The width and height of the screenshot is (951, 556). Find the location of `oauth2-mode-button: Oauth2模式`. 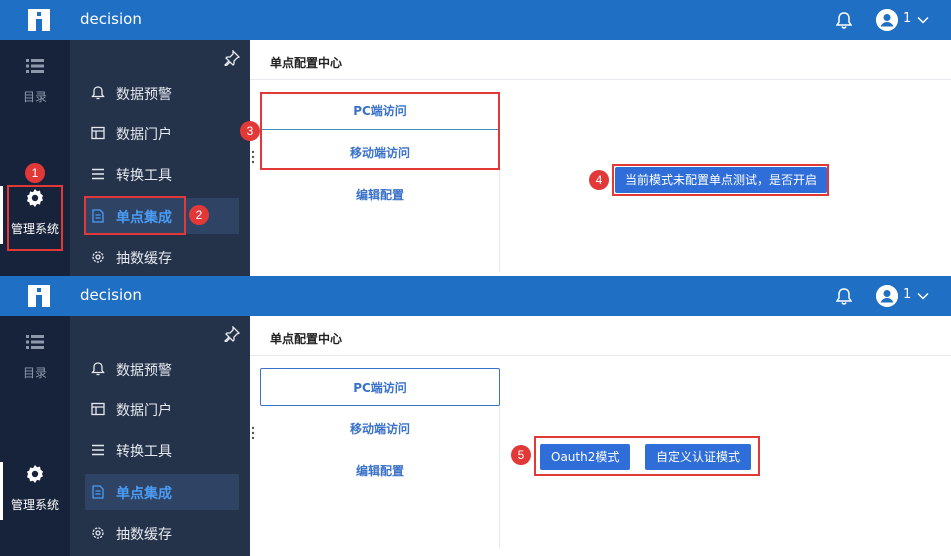

oauth2-mode-button: Oauth2模式 is located at coordinates (585, 457).